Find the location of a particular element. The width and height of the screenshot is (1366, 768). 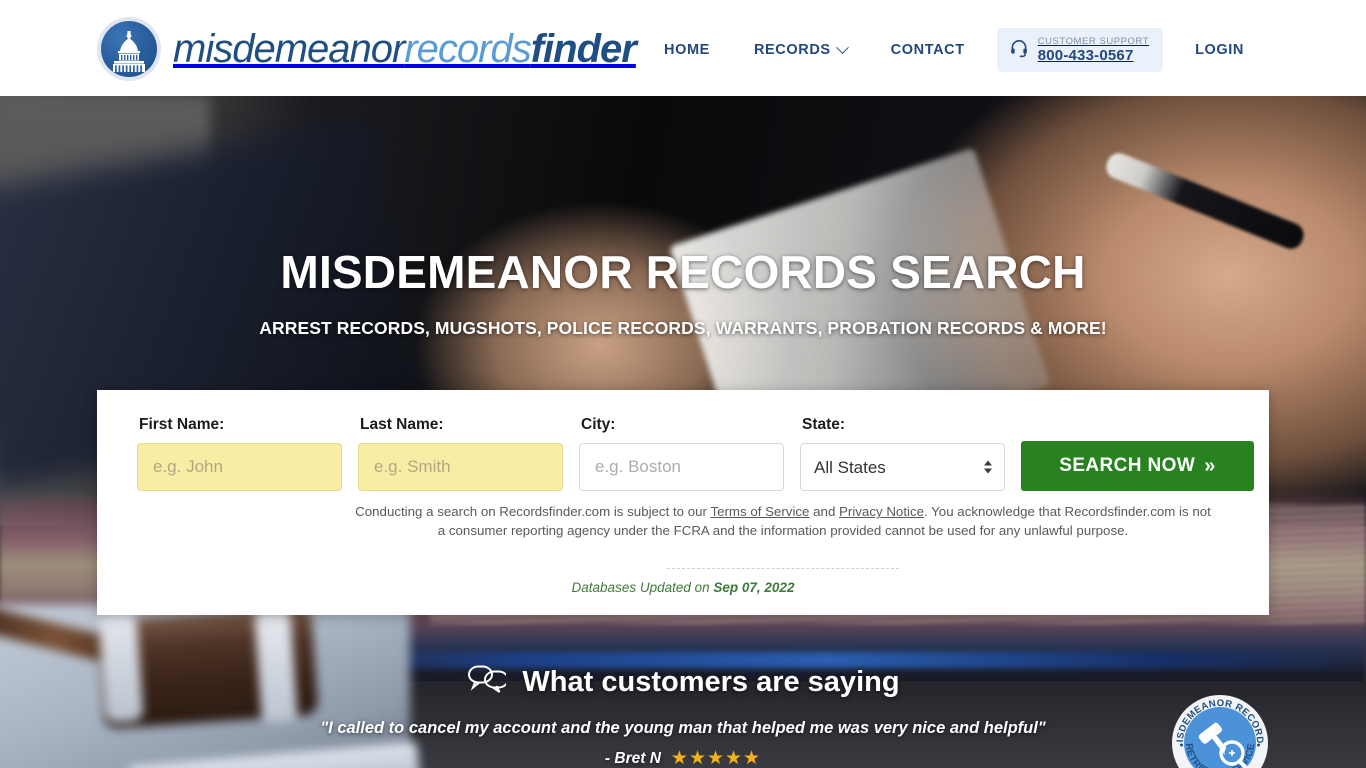

testimonial-author: - Bret N is located at coordinates (632, 758).